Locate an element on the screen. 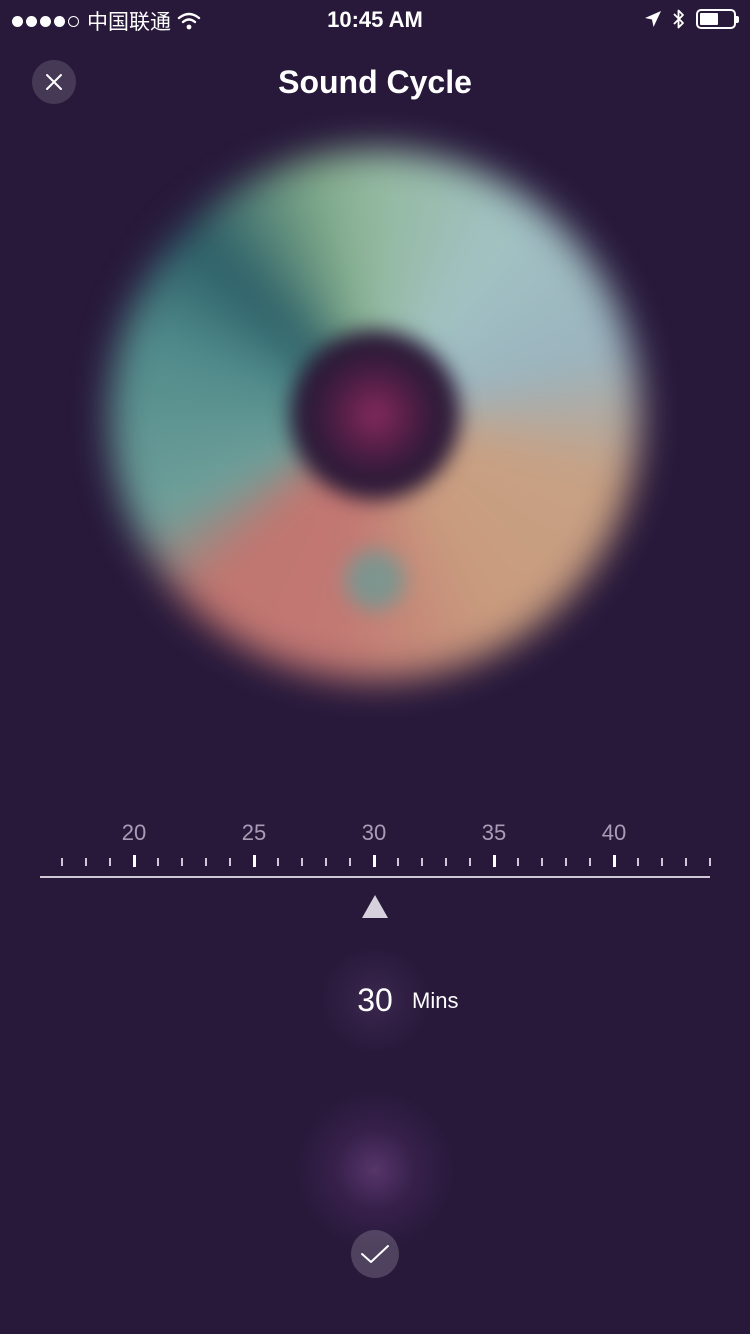 This screenshot has height=1334, width=750. selected-duration-value: 30 is located at coordinates (375, 1000).